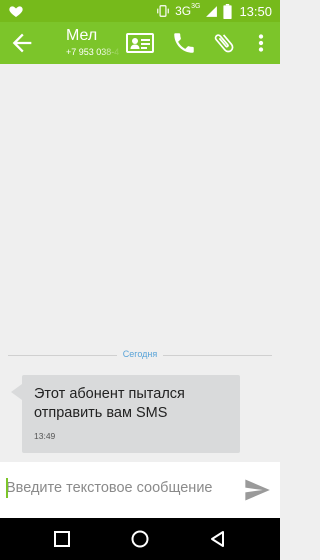 This screenshot has width=320, height=560. I want to click on date-divider: Сегодня, so click(140, 354).